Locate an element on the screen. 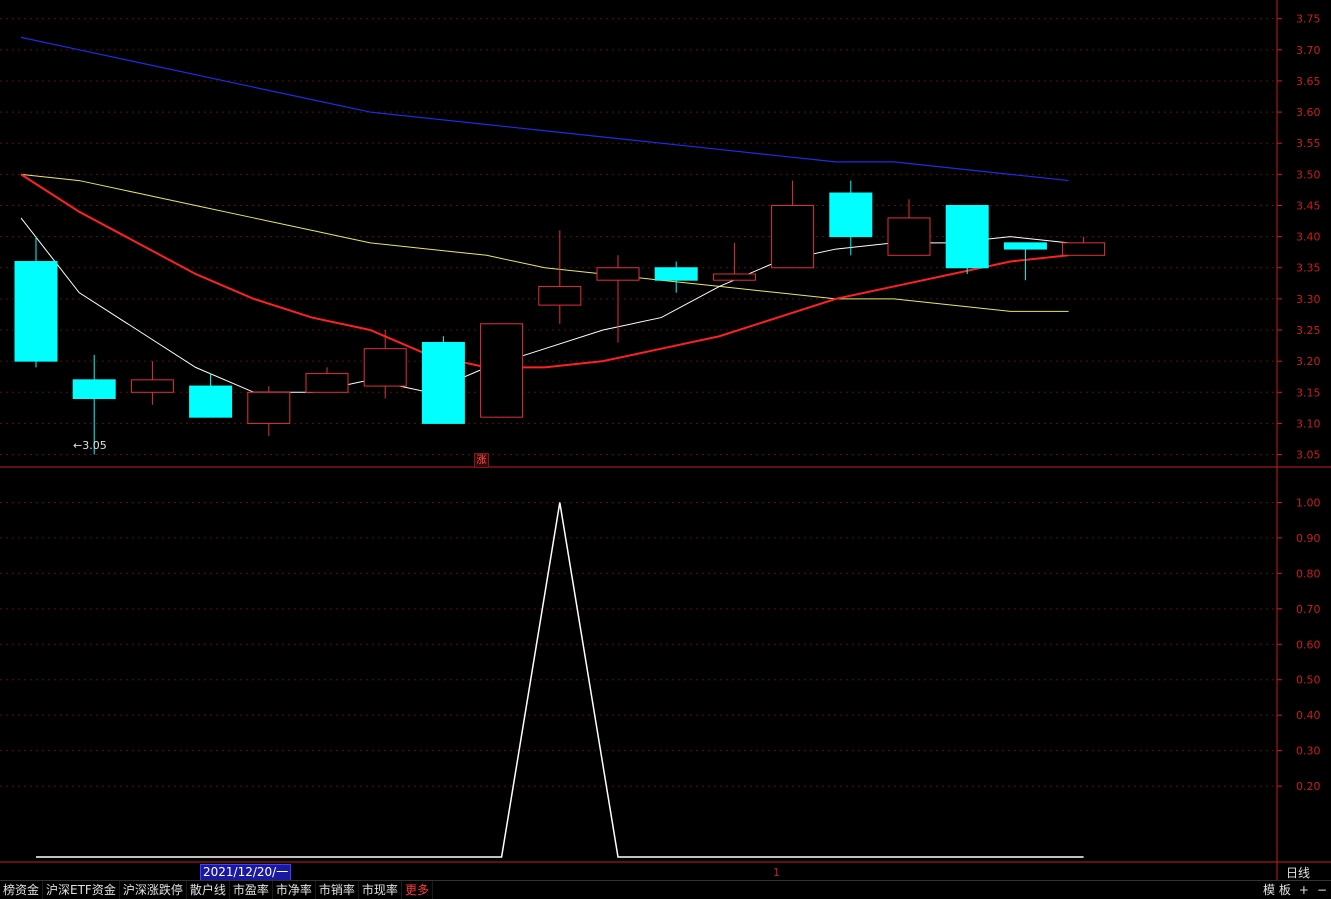 The image size is (1331, 899). tab-pcf-ratio: 市现率 is located at coordinates (380, 890).